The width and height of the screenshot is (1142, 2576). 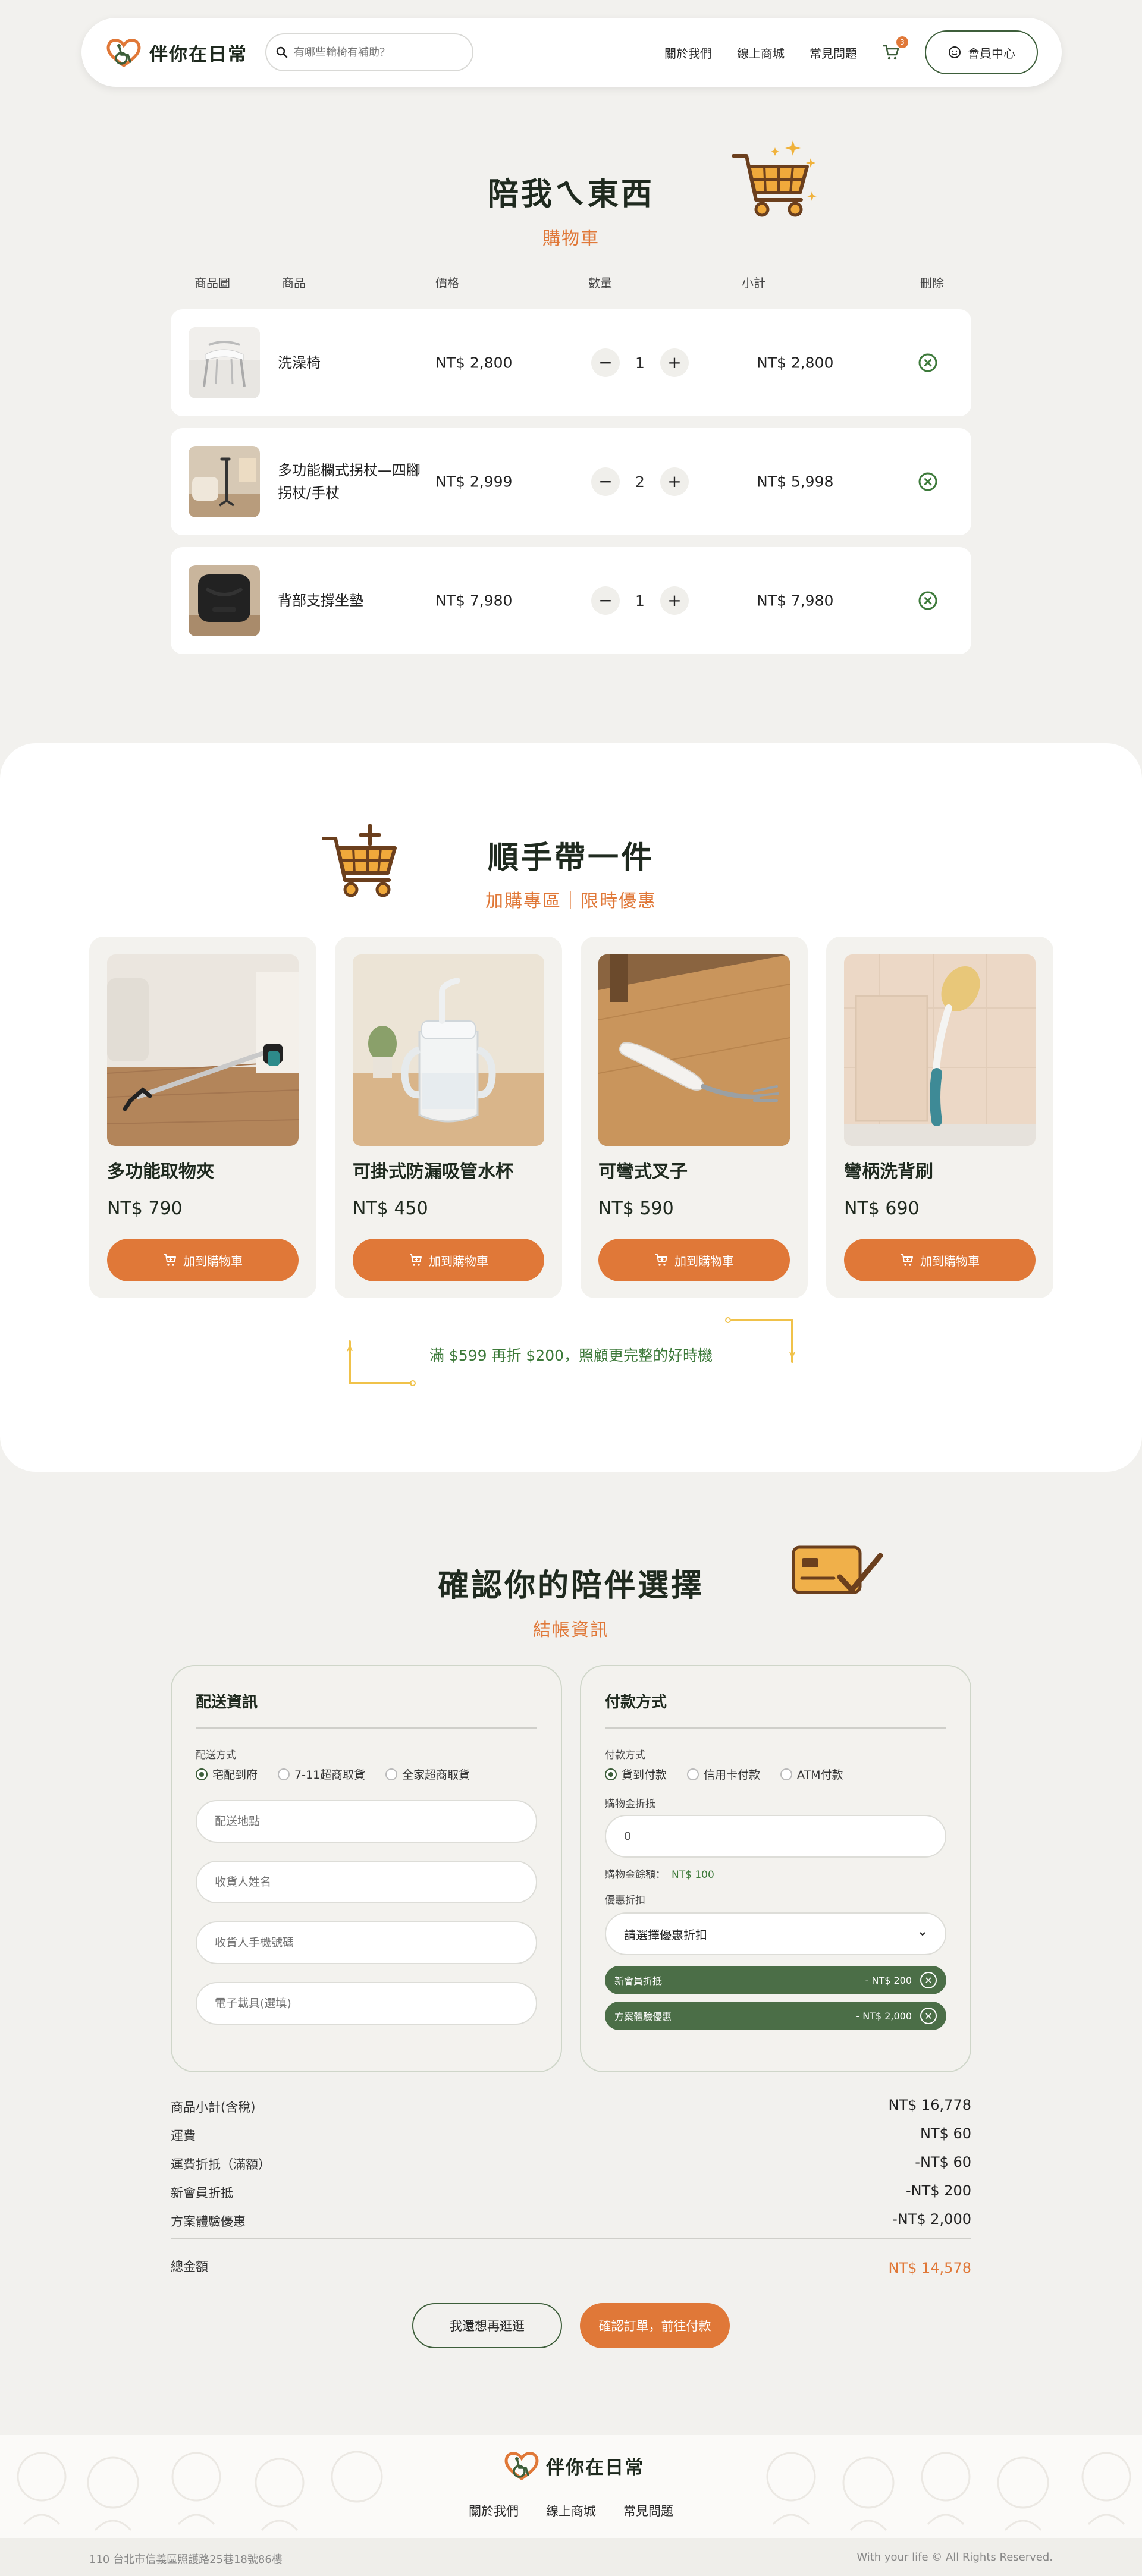 I want to click on product-image-sippy-cup, so click(x=449, y=1050).